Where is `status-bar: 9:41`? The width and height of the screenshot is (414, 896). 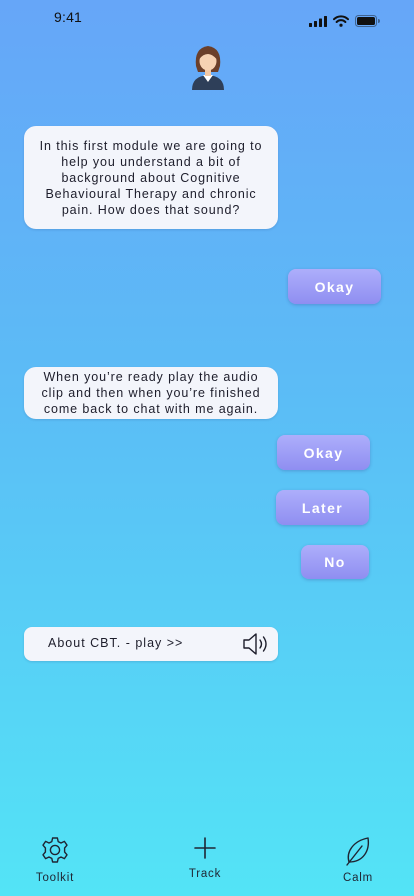 status-bar: 9:41 is located at coordinates (207, 17).